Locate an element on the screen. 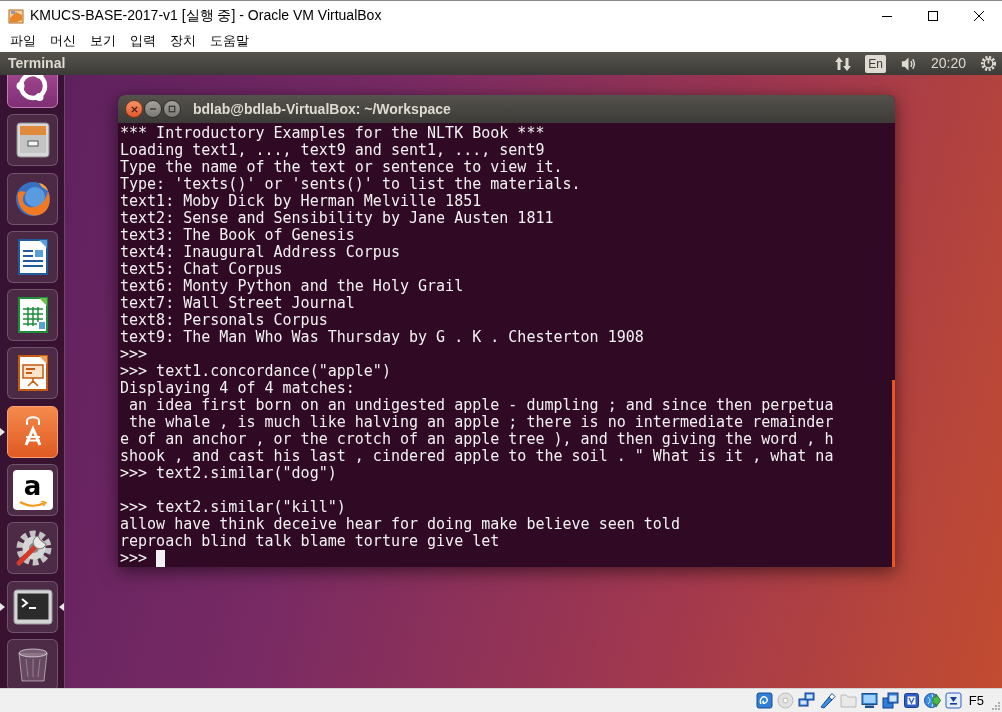 This screenshot has width=1002, height=712. terminal-line: Type: 'texts()' or 'sents()' to list the materials. is located at coordinates (350, 184).